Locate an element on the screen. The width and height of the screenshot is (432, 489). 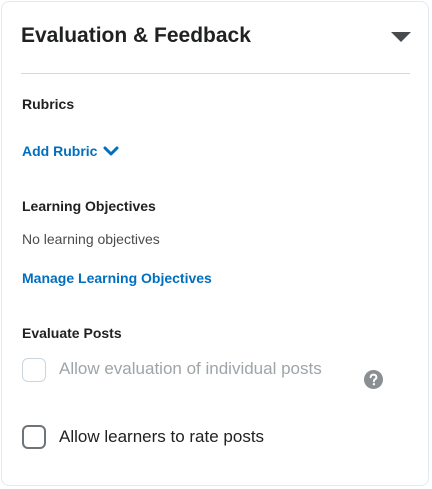
allow-evaluation-checkbox is located at coordinates (34, 370).